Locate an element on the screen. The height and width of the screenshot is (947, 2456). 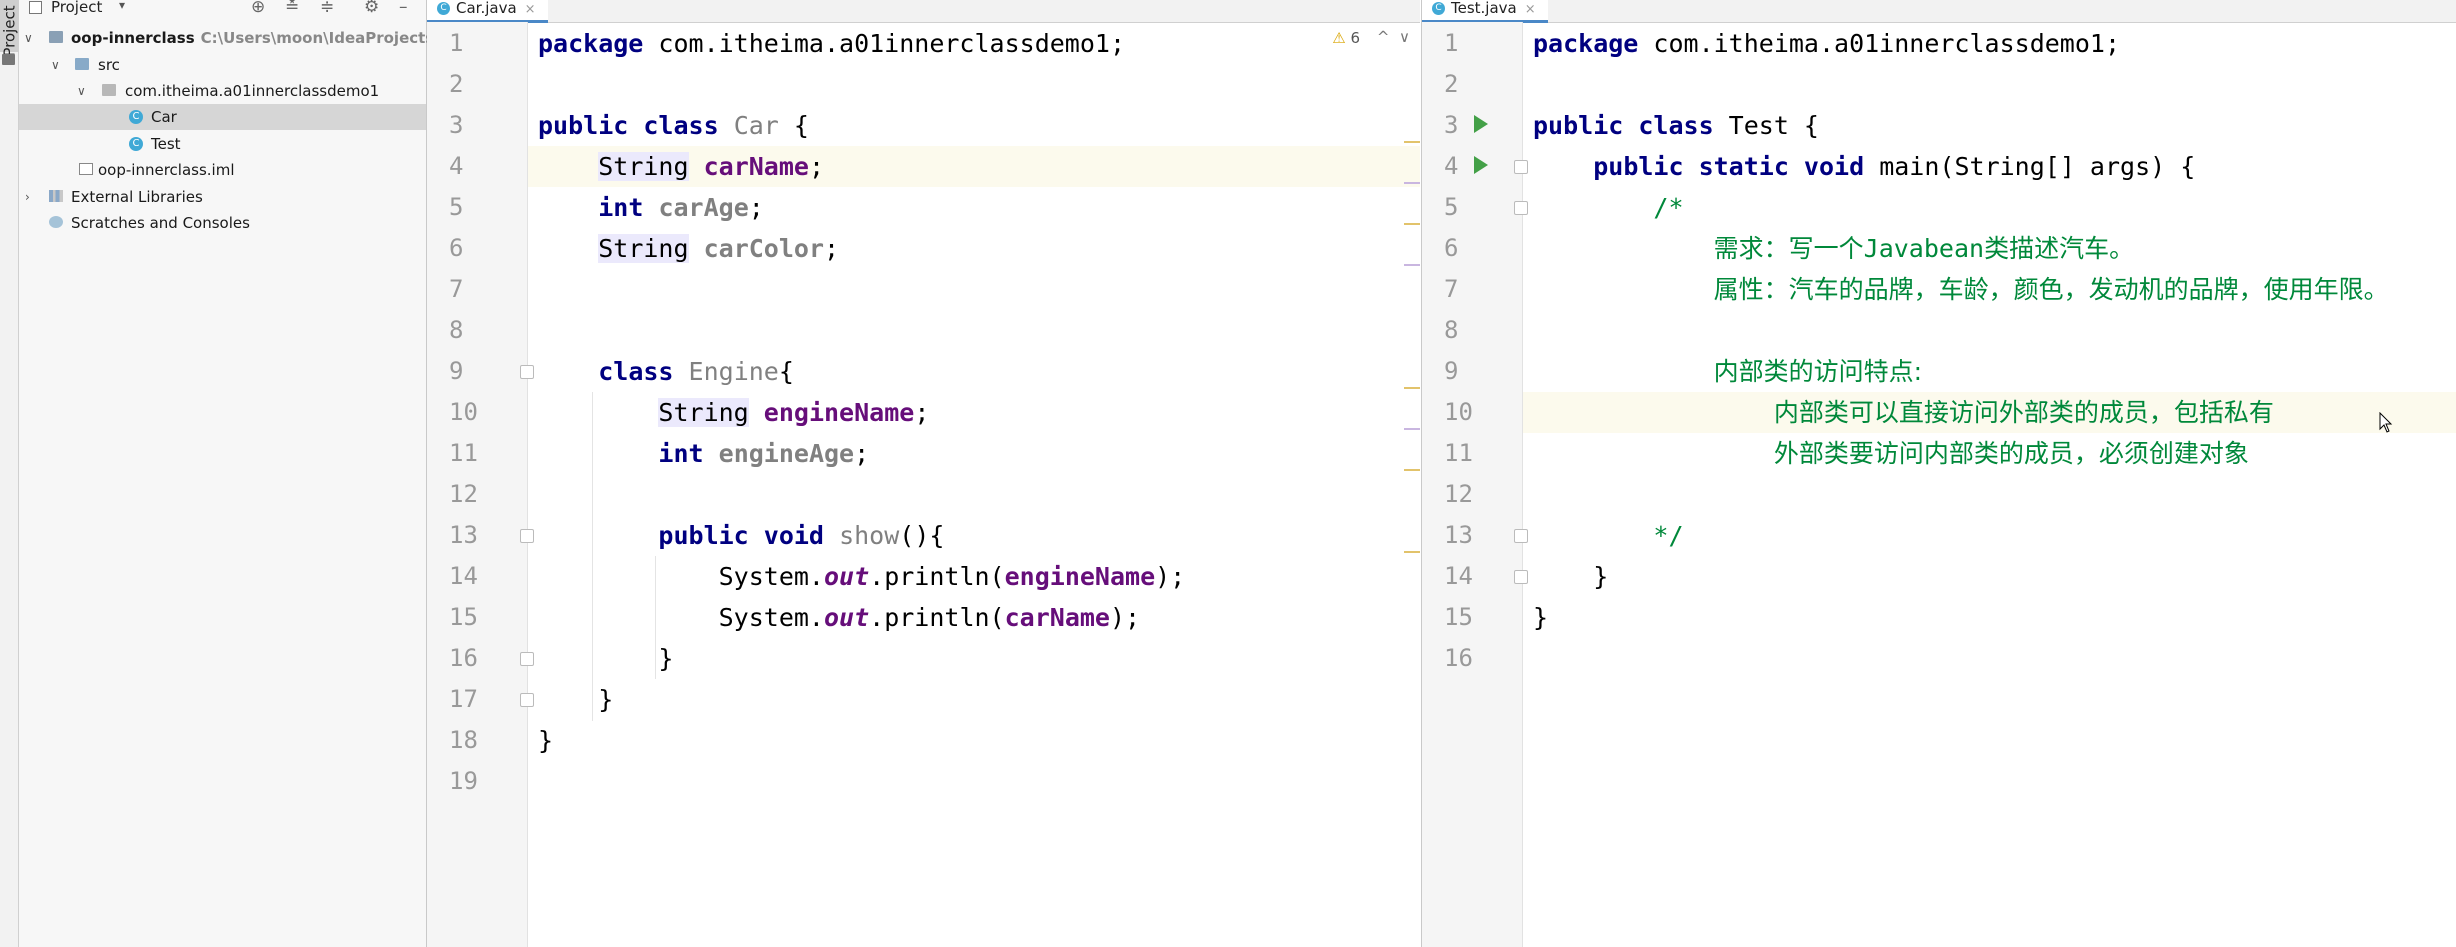
line-number: 7 is located at coordinates (1451, 289).